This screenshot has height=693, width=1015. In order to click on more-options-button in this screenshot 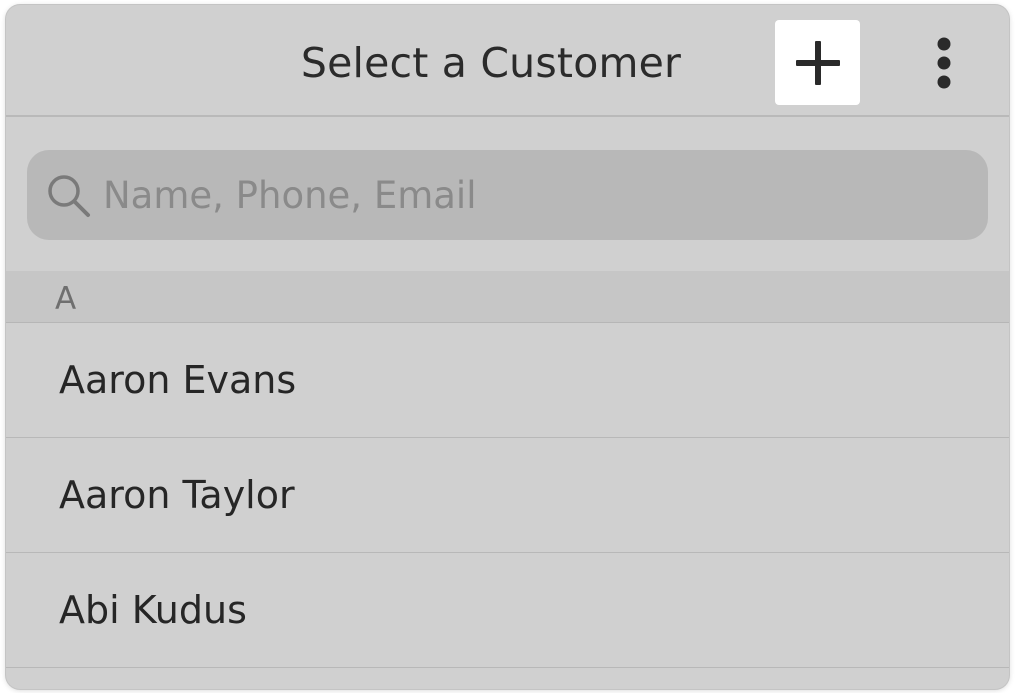, I will do `click(944, 63)`.